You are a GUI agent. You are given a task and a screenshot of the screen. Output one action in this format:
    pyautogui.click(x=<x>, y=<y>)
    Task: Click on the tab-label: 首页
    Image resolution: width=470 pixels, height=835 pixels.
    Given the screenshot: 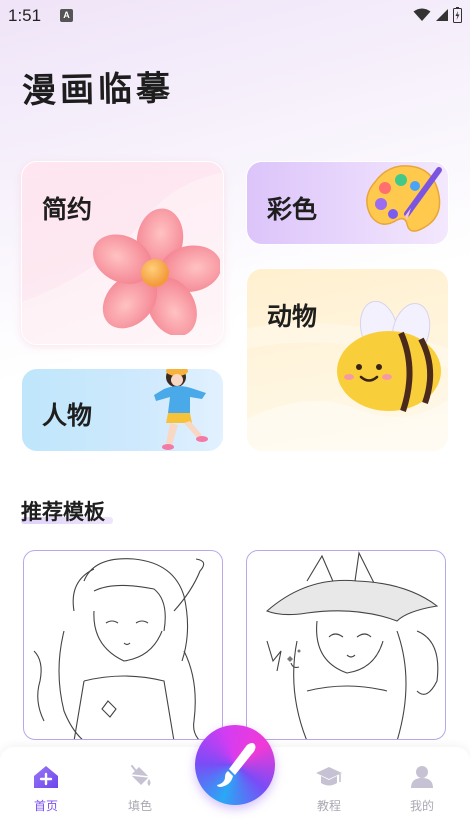 What is the action you would take?
    pyautogui.click(x=45, y=806)
    